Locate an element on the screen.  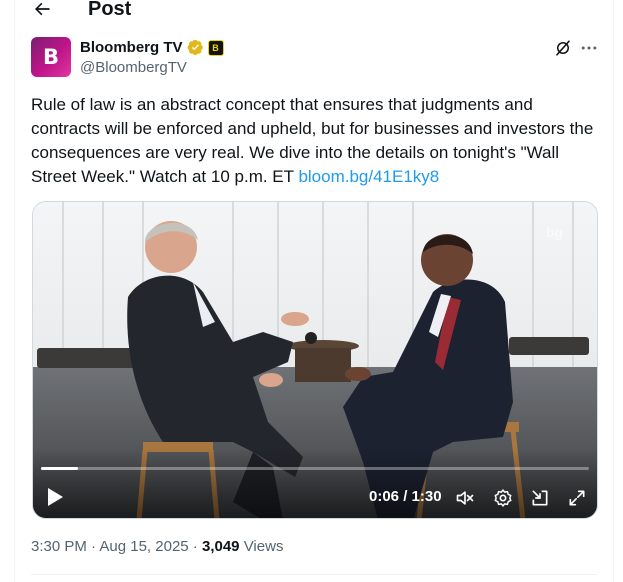
views-count: 3,049 is located at coordinates (220, 546).